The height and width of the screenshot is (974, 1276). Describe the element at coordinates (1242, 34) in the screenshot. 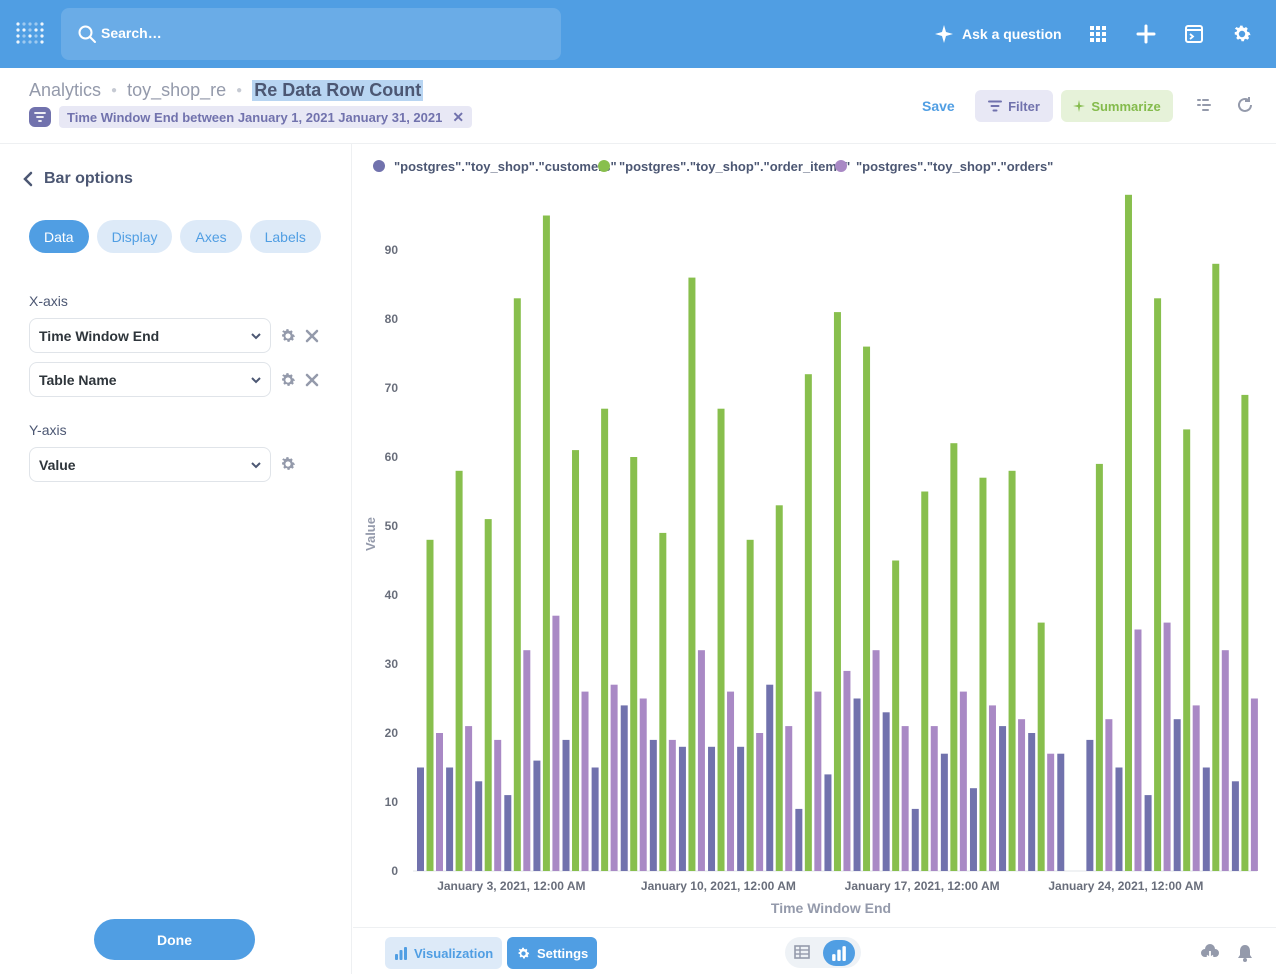

I see `settings-gear-icon` at that location.